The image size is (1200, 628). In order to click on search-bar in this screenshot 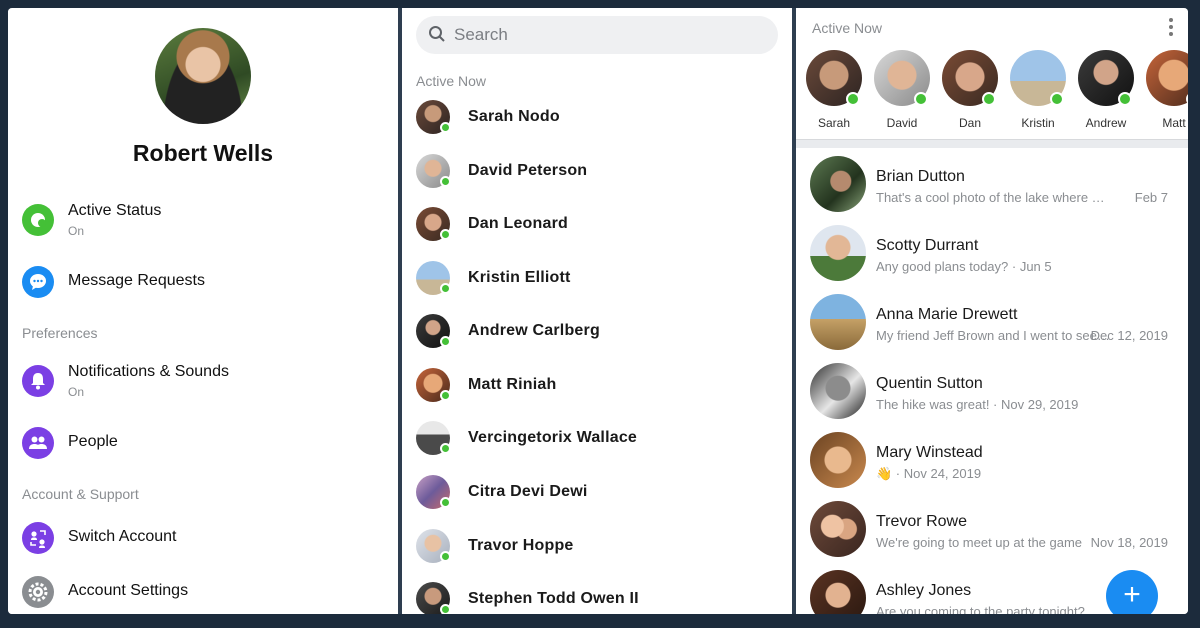, I will do `click(597, 35)`.